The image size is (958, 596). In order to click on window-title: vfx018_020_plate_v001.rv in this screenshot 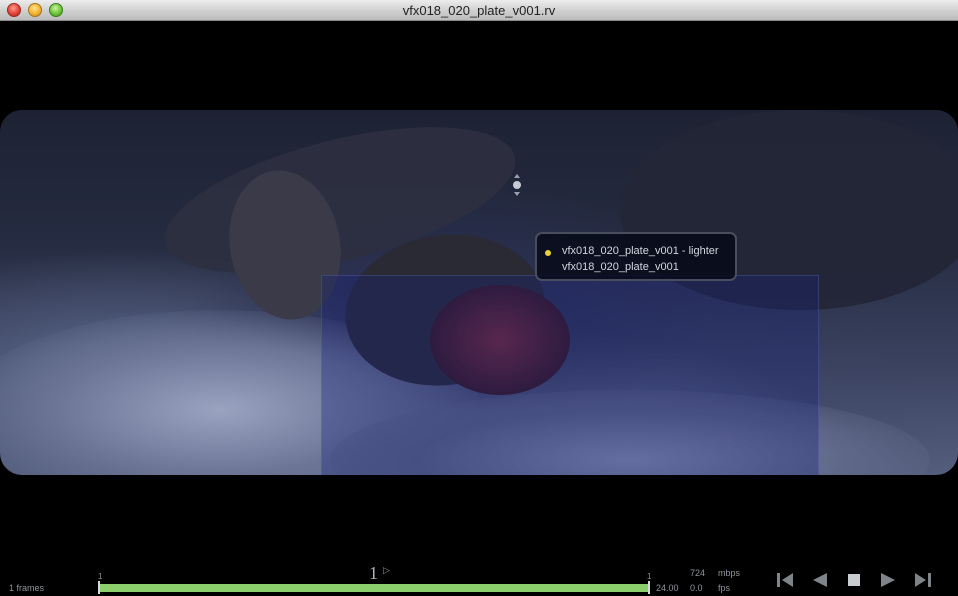, I will do `click(479, 10)`.